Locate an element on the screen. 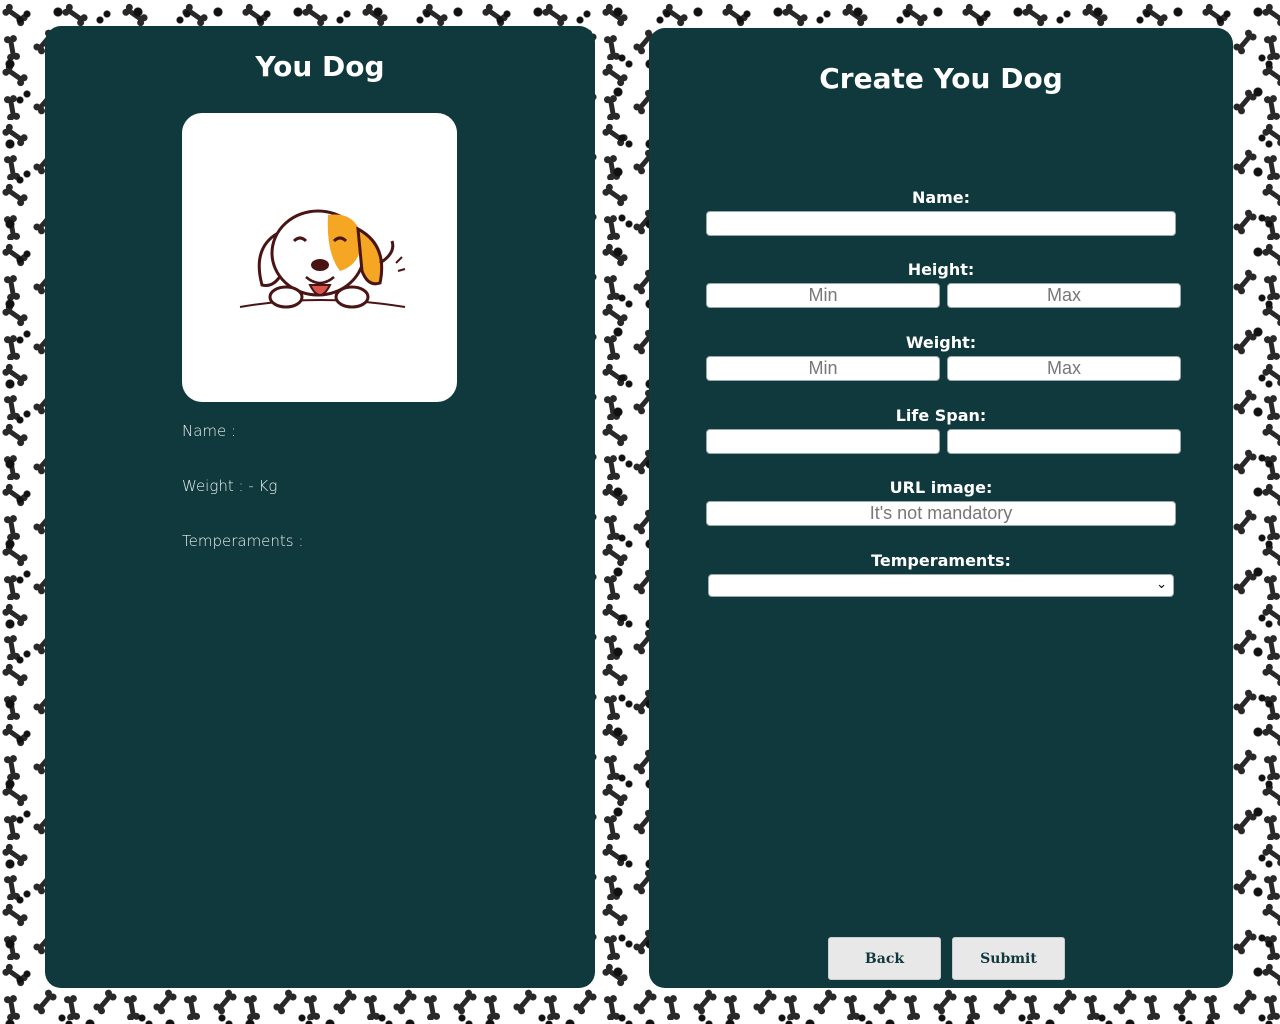  name-input is located at coordinates (941, 223).